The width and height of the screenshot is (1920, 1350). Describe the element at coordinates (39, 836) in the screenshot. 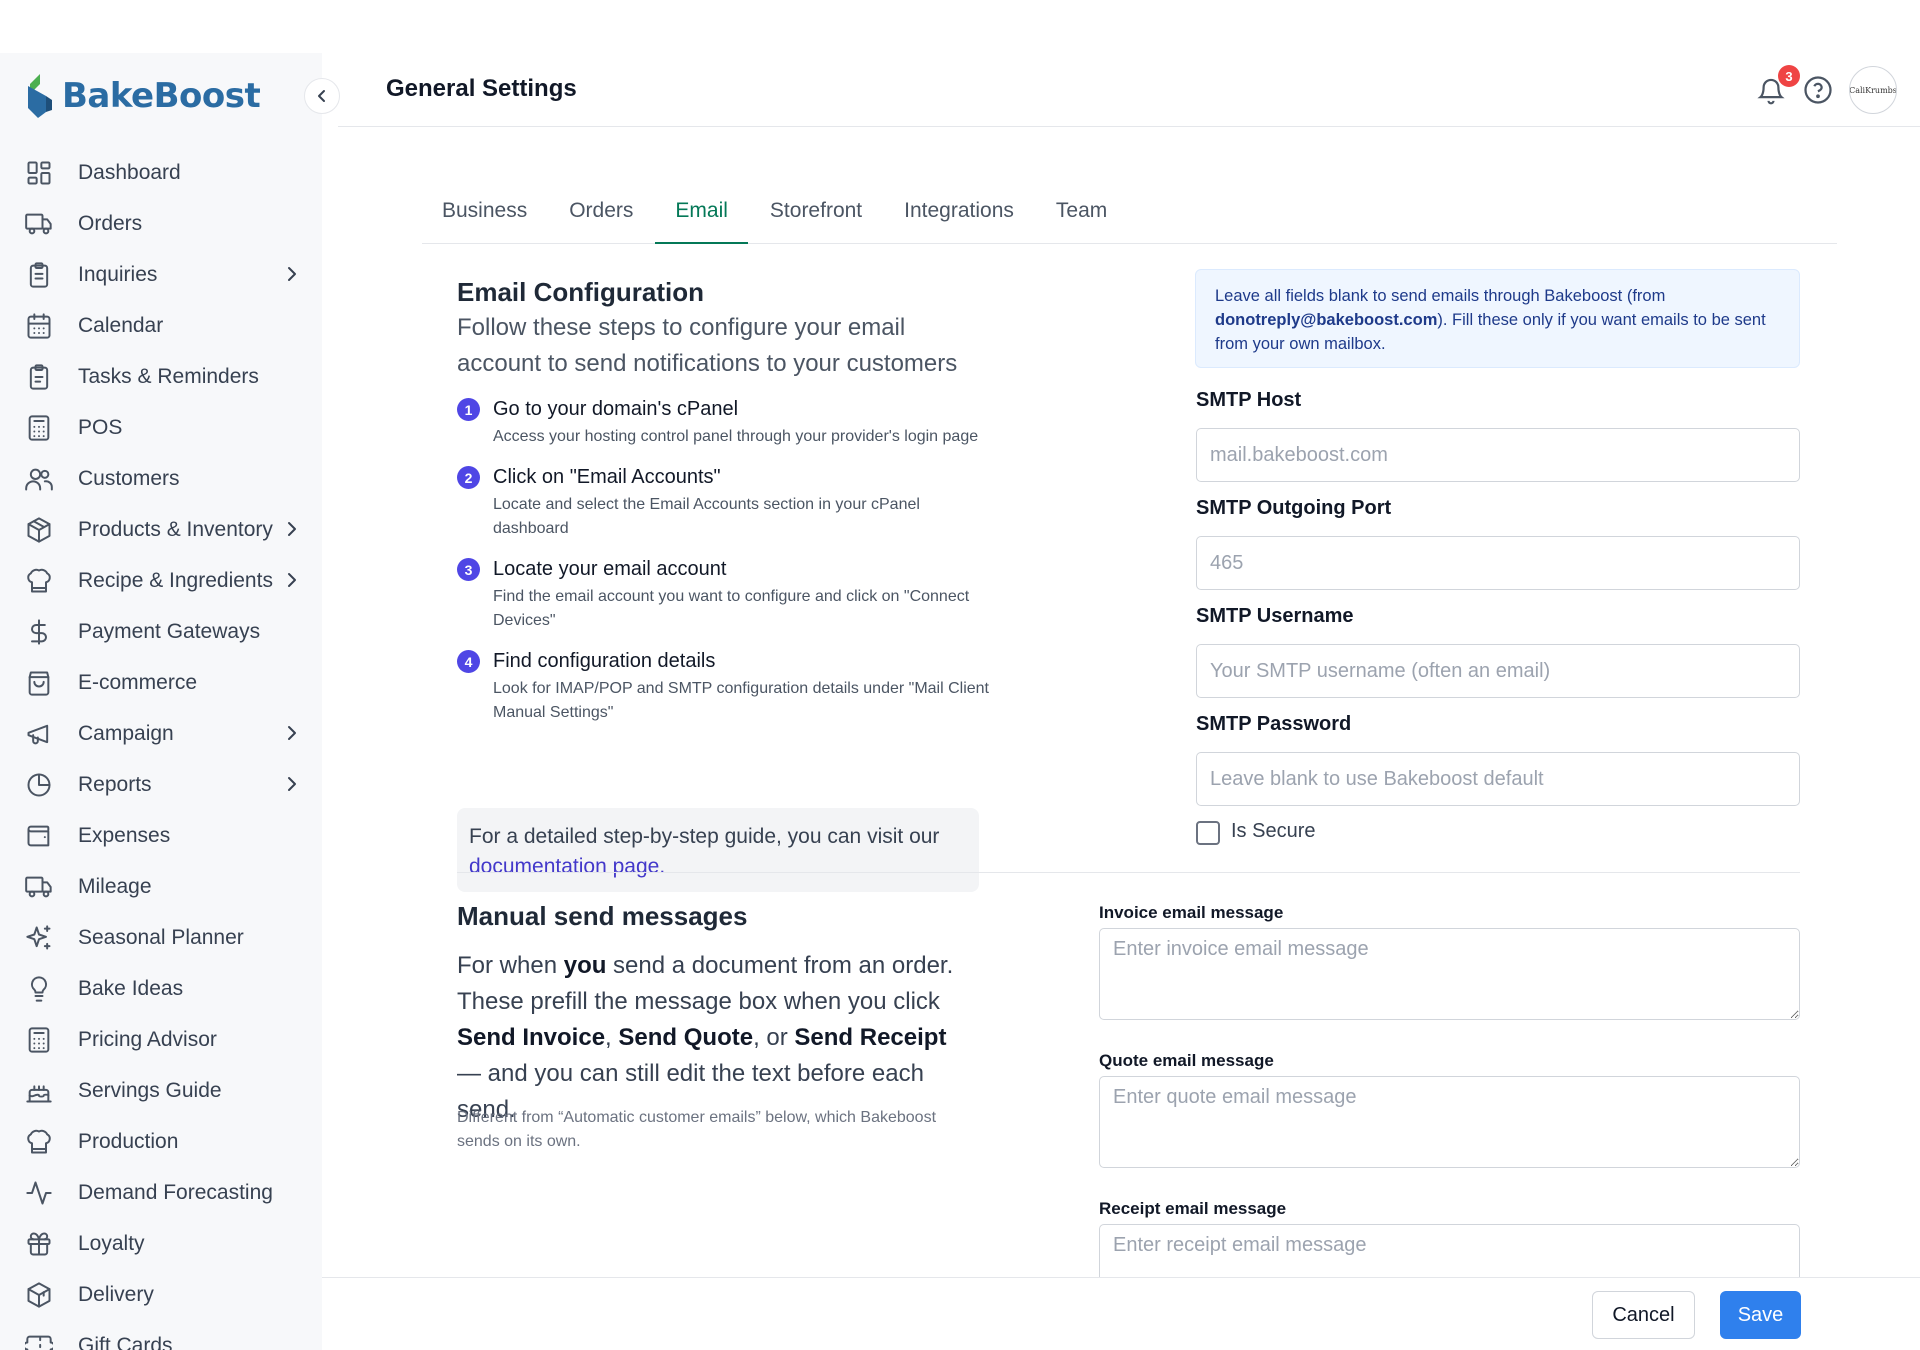

I see `wallet-icon` at that location.